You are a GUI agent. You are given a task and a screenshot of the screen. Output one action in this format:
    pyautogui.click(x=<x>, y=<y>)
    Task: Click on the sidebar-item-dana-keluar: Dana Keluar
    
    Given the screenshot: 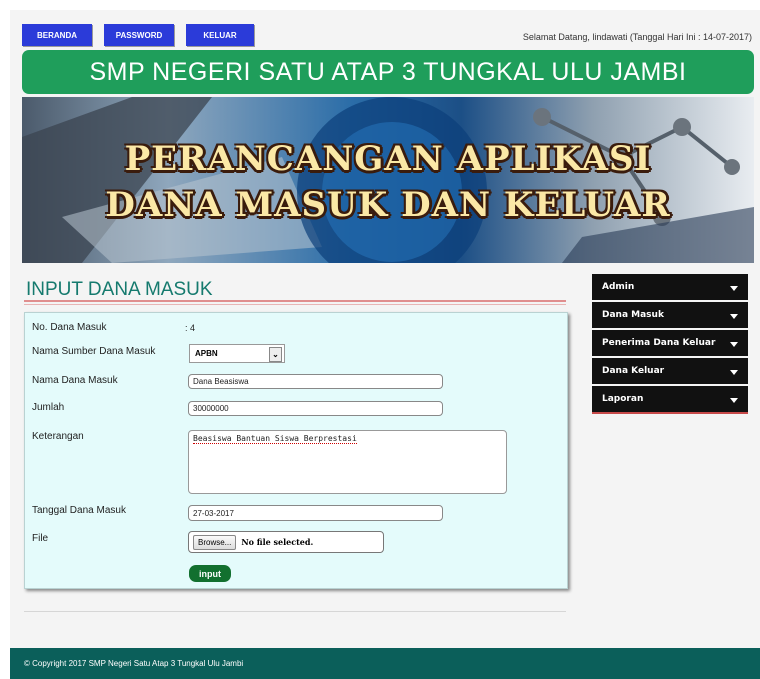 What is the action you would take?
    pyautogui.click(x=670, y=371)
    